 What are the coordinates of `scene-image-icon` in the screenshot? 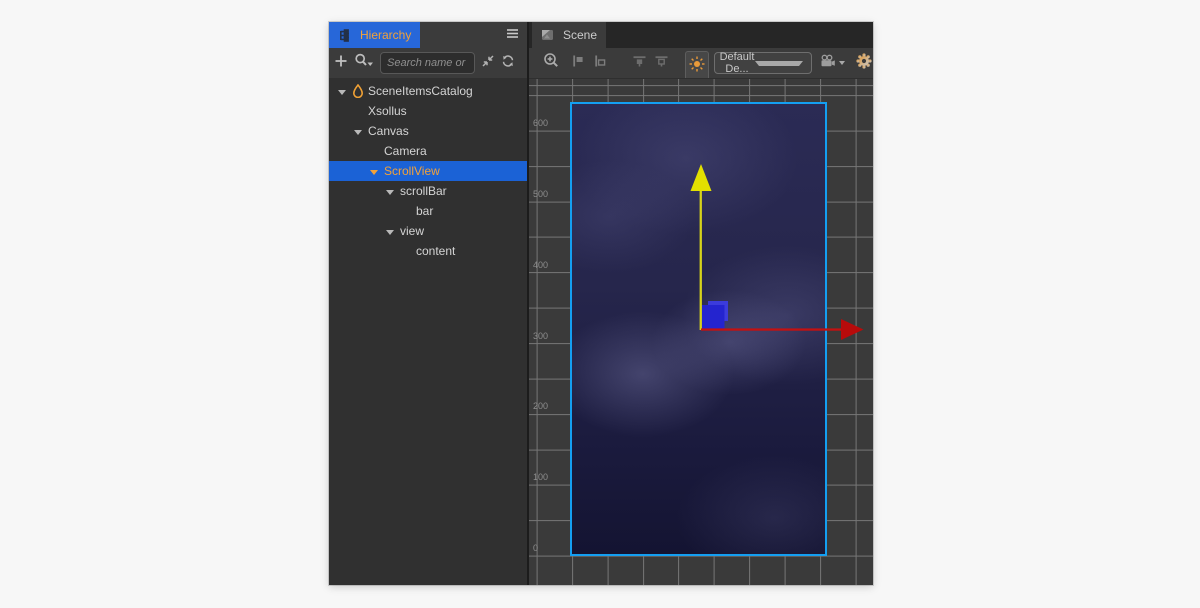 It's located at (547, 35).